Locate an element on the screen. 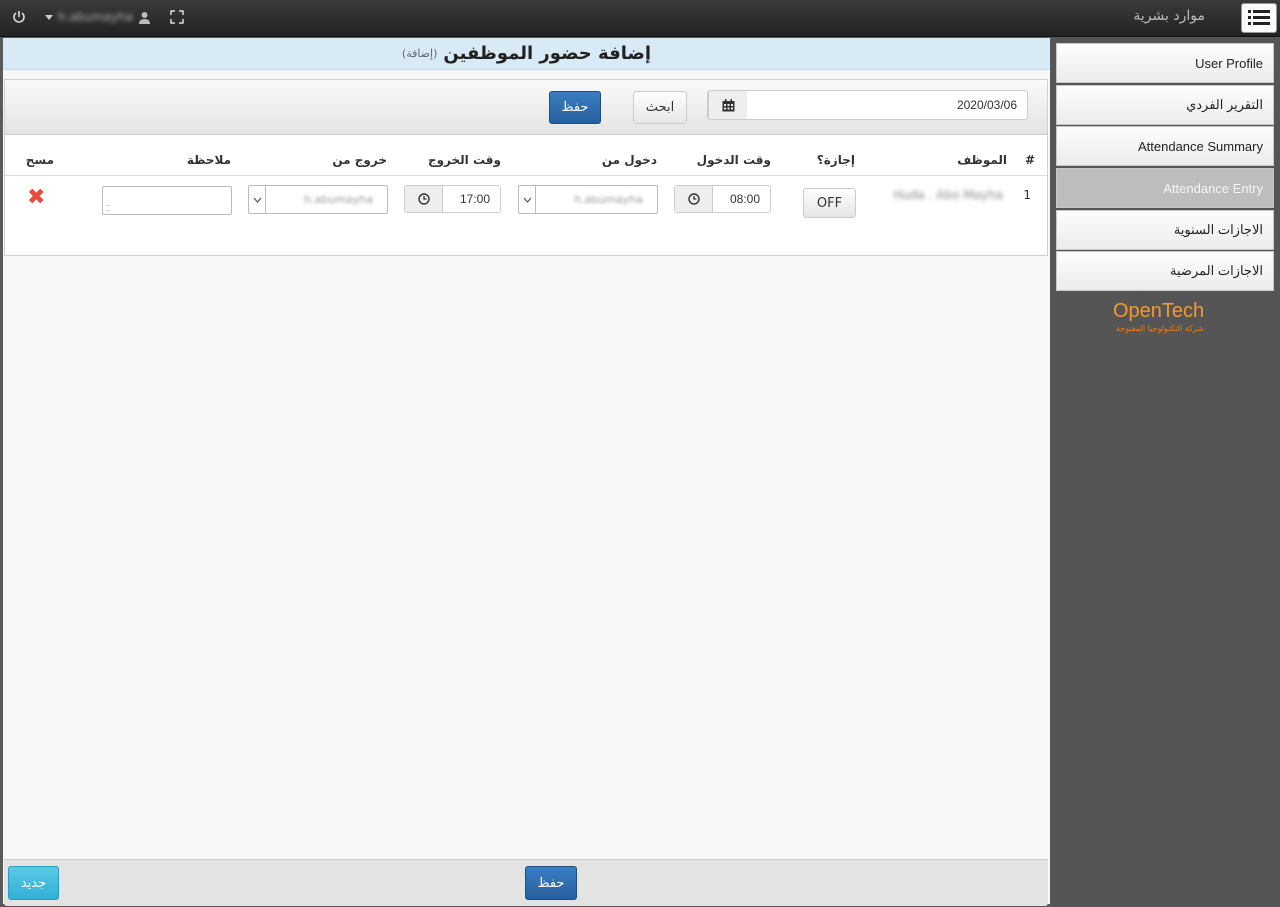 This screenshot has height=907, width=1280. note-textarea: ⁚⁚ is located at coordinates (167, 200).